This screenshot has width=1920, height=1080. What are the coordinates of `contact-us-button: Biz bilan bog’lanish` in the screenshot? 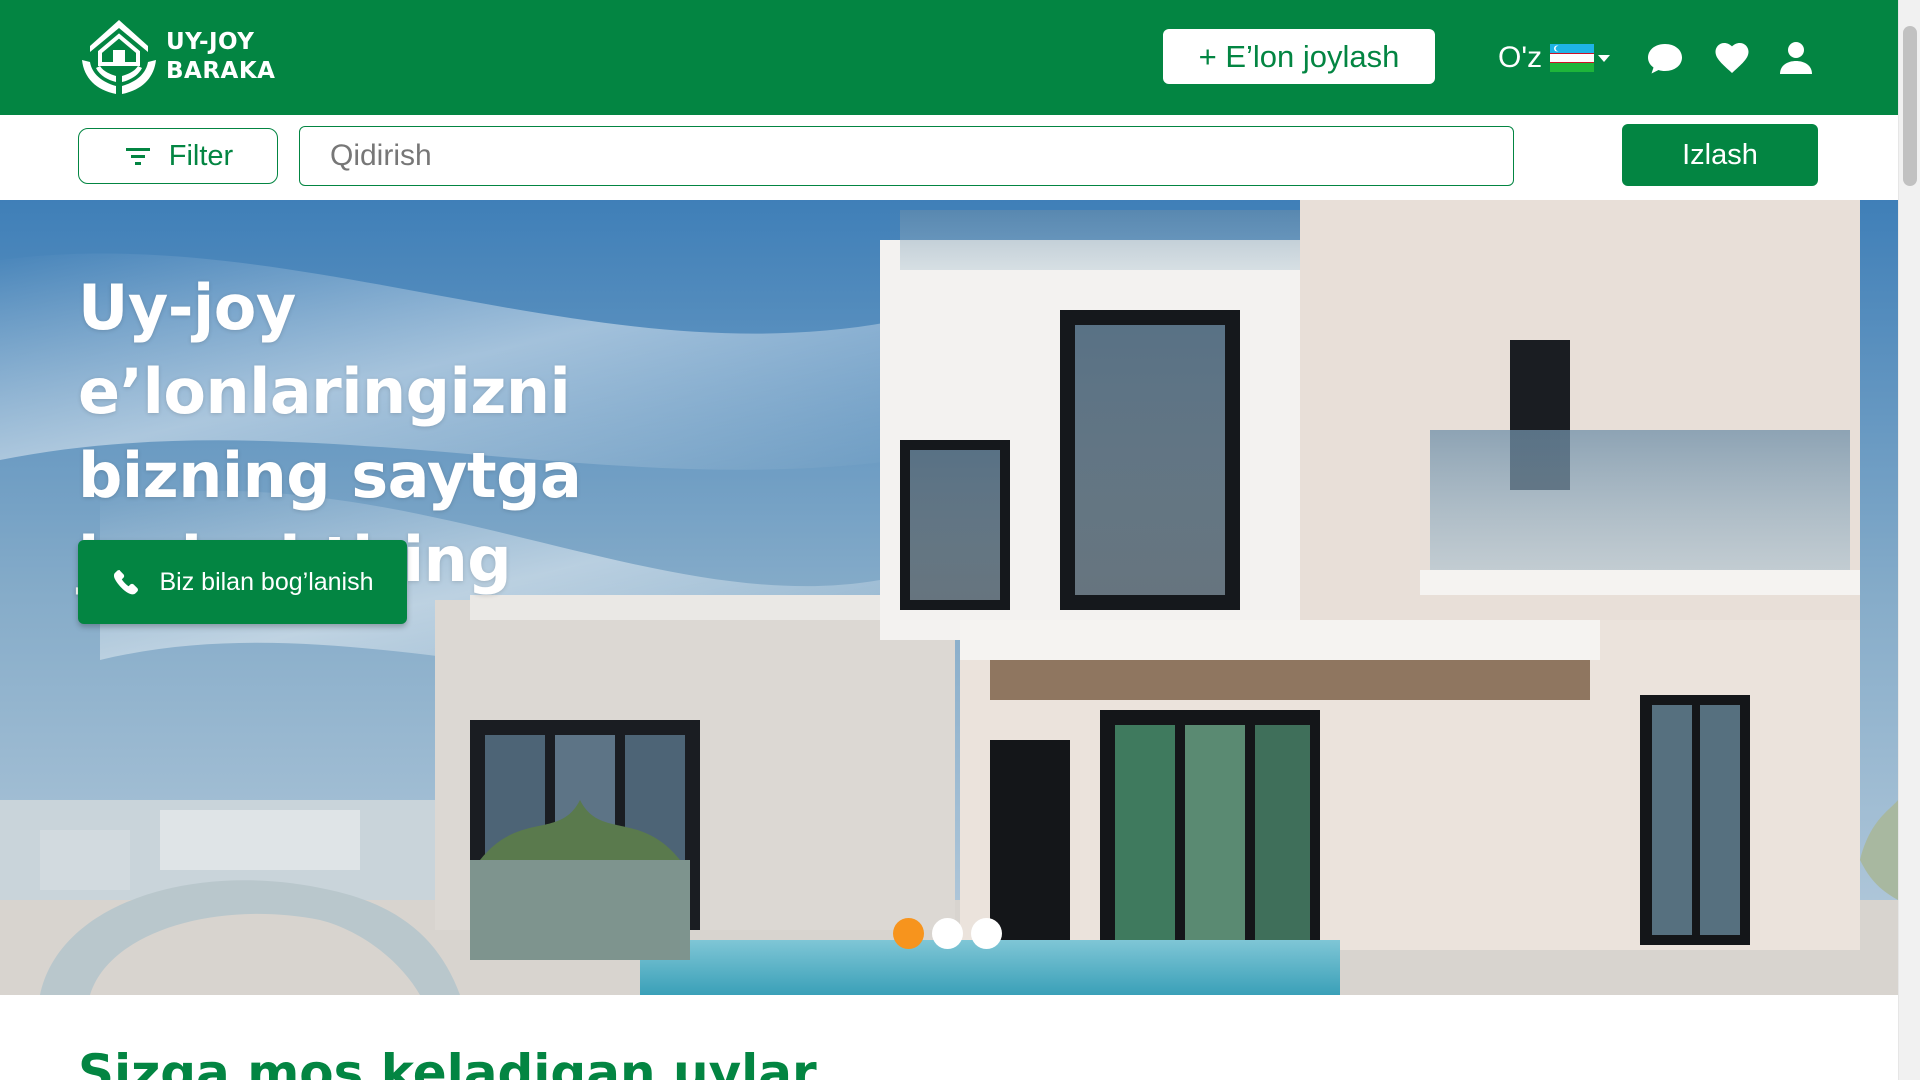 It's located at (242, 582).